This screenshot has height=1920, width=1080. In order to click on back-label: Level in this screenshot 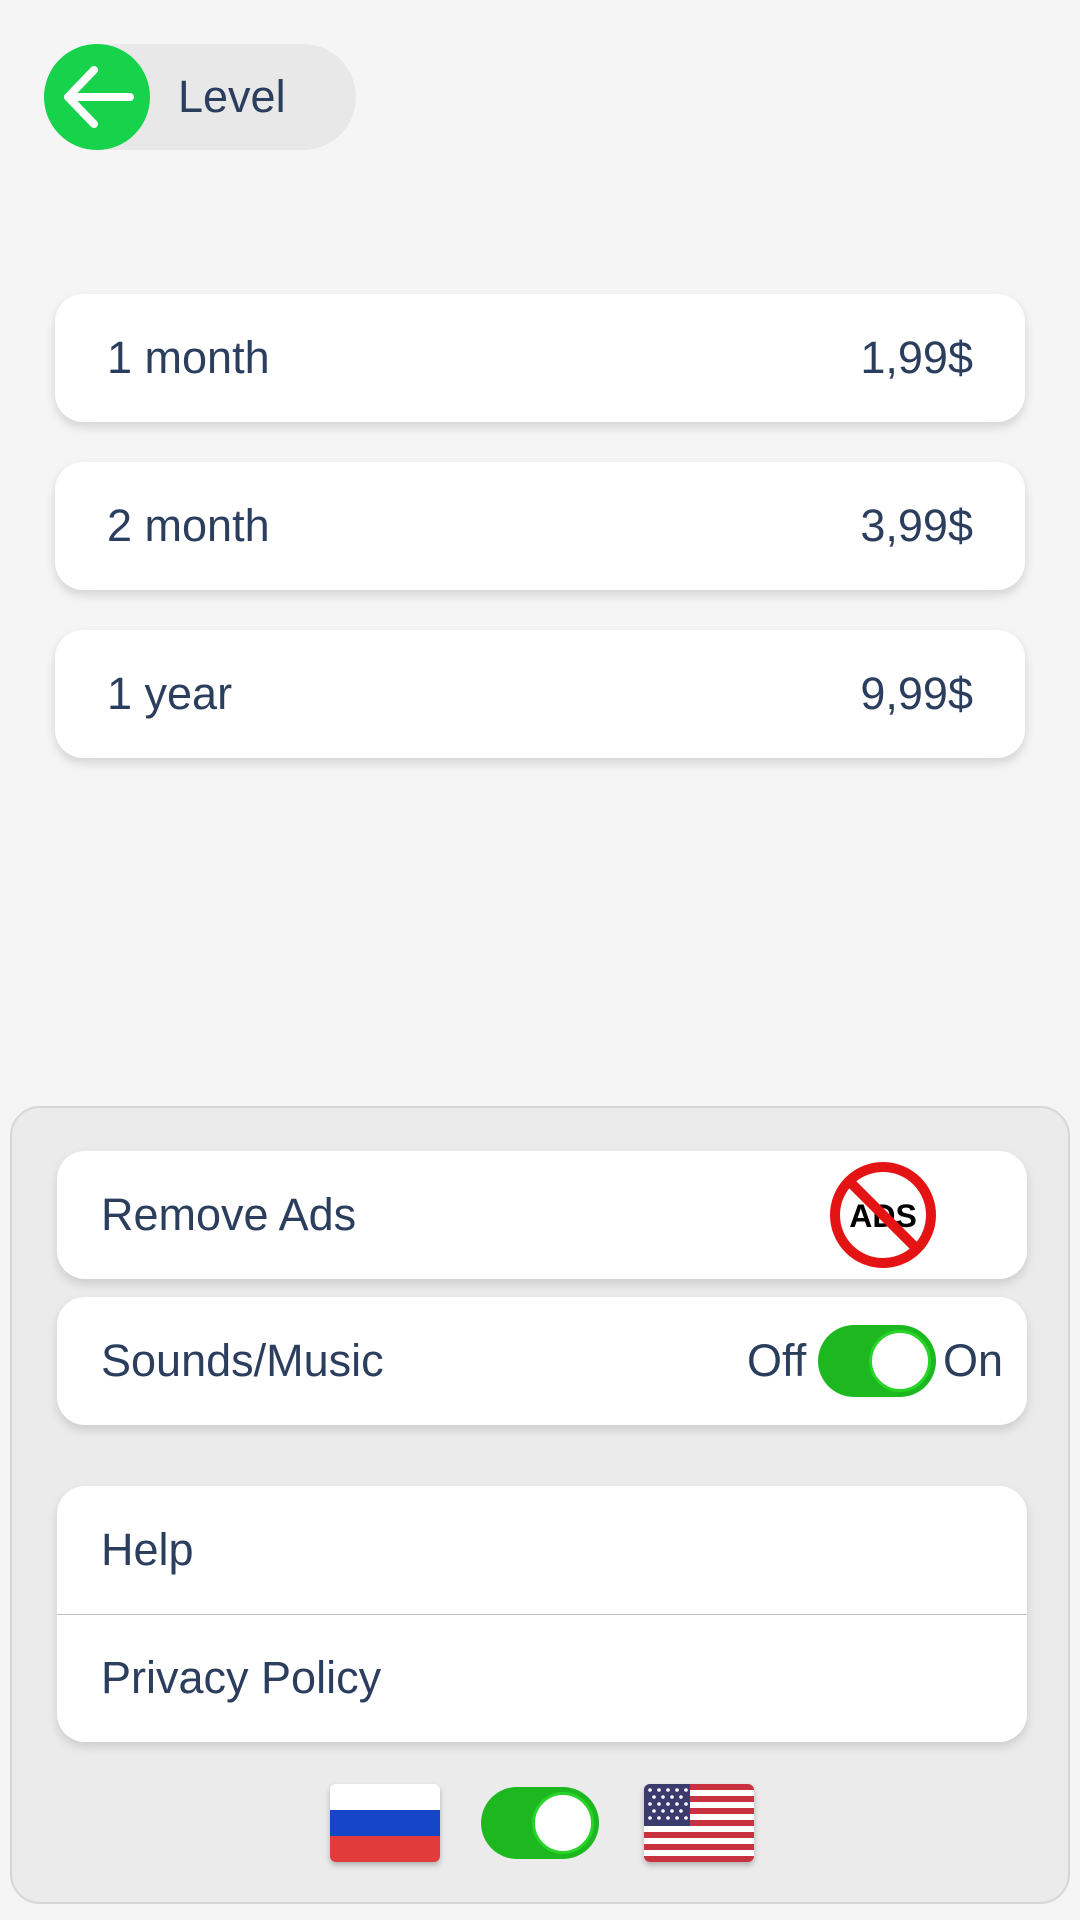, I will do `click(232, 96)`.